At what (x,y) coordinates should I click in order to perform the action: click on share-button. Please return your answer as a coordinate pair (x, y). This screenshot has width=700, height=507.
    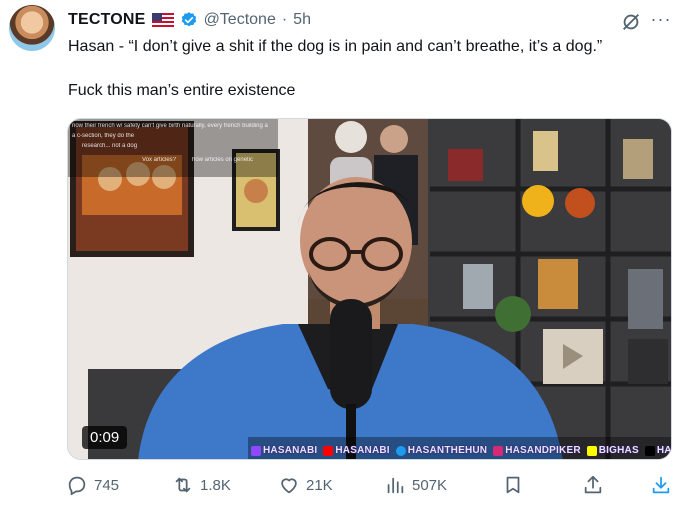
    Looking at the image, I should click on (593, 485).